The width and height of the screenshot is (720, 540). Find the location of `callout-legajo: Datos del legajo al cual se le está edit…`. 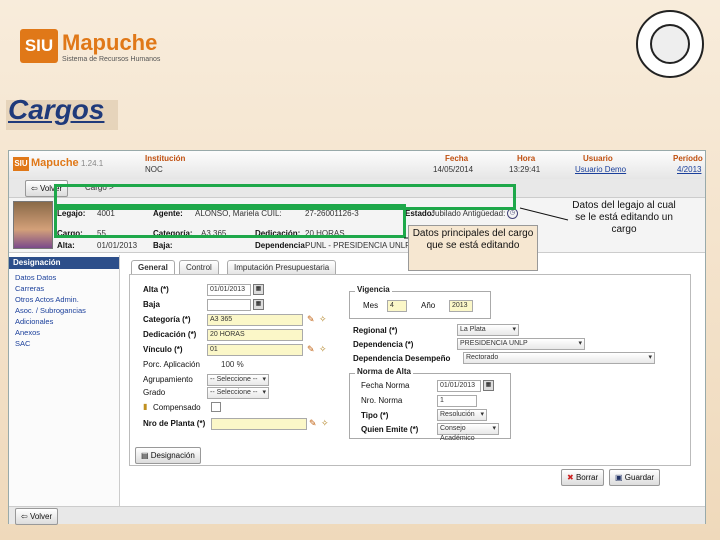

callout-legajo: Datos del legajo al cual se le está edit… is located at coordinates (624, 217).